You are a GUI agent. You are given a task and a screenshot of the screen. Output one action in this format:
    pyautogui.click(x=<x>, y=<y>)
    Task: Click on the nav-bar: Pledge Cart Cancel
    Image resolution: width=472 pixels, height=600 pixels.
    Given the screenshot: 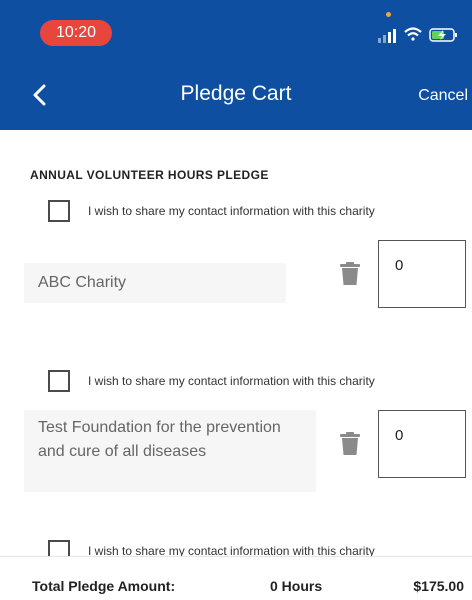 What is the action you would take?
    pyautogui.click(x=236, y=96)
    